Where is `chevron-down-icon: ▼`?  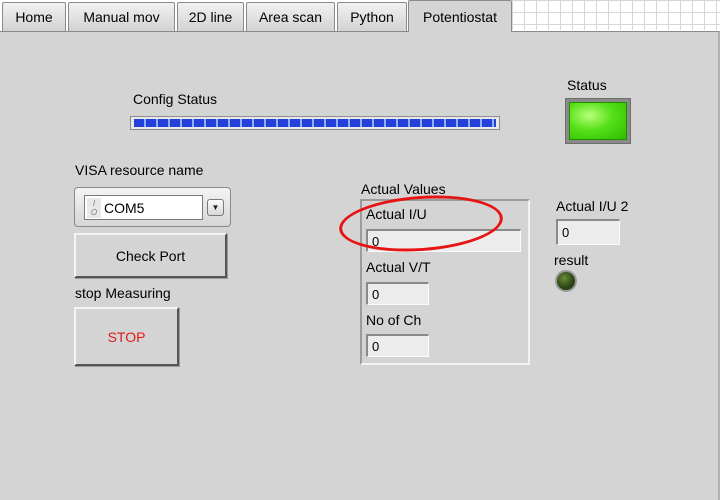
chevron-down-icon: ▼ is located at coordinates (215, 207).